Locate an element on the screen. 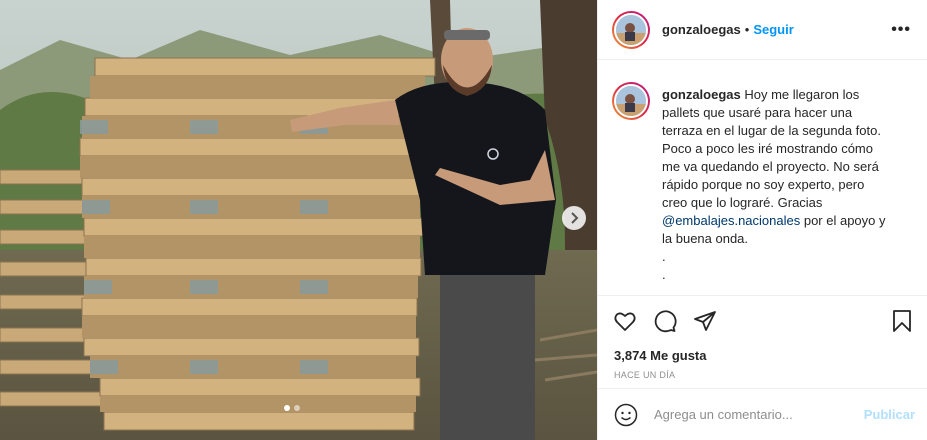  more-icon: ••• is located at coordinates (901, 30).